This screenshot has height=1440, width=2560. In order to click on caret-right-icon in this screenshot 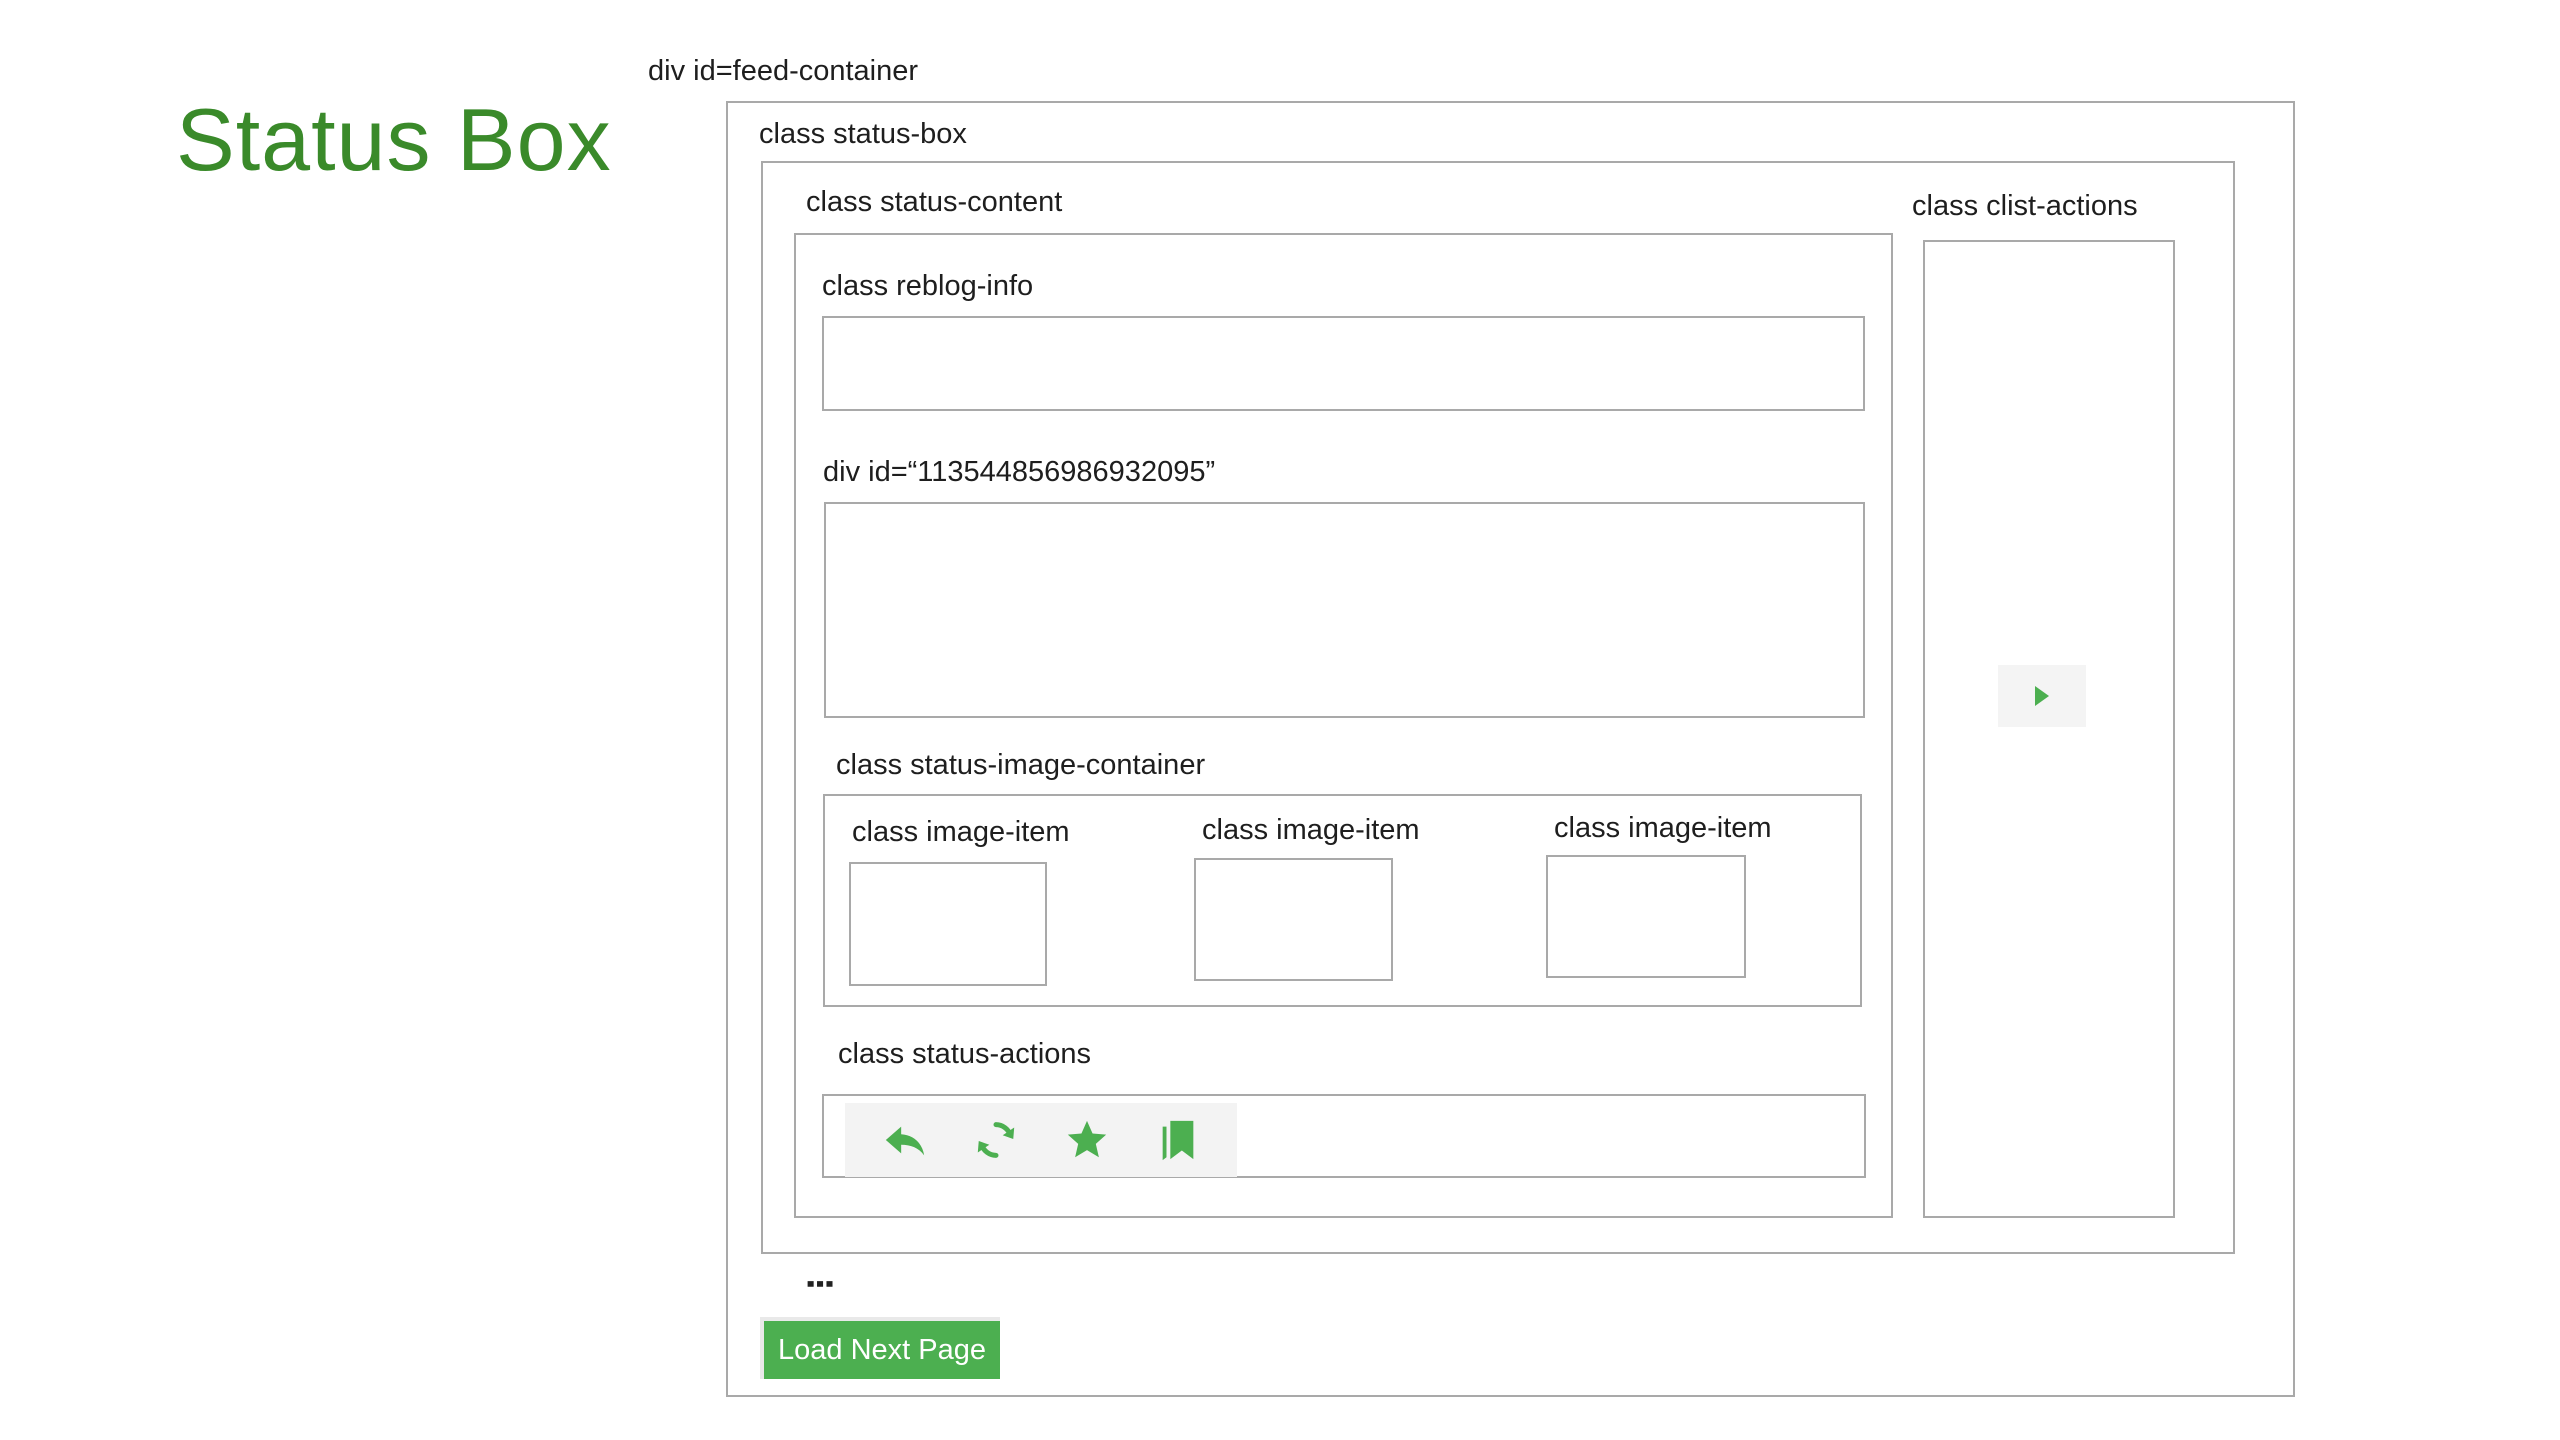, I will do `click(2042, 696)`.